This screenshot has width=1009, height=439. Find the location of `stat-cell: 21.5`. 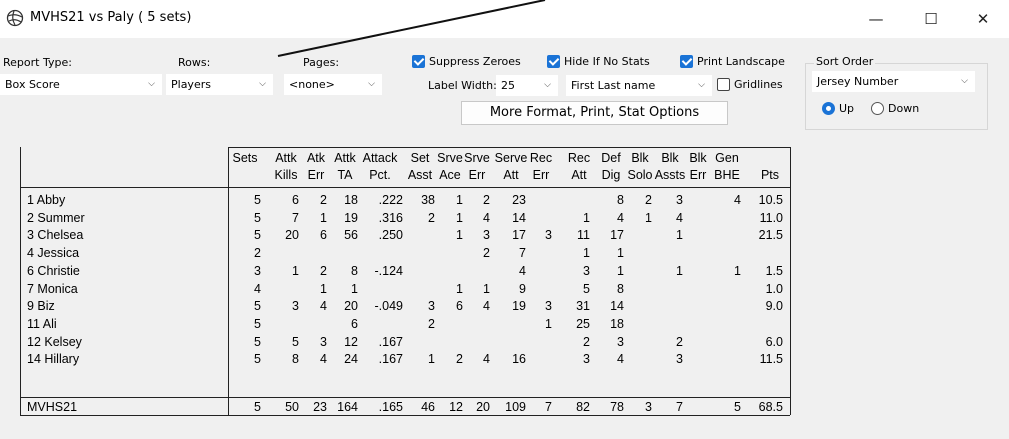

stat-cell: 21.5 is located at coordinates (770, 235).